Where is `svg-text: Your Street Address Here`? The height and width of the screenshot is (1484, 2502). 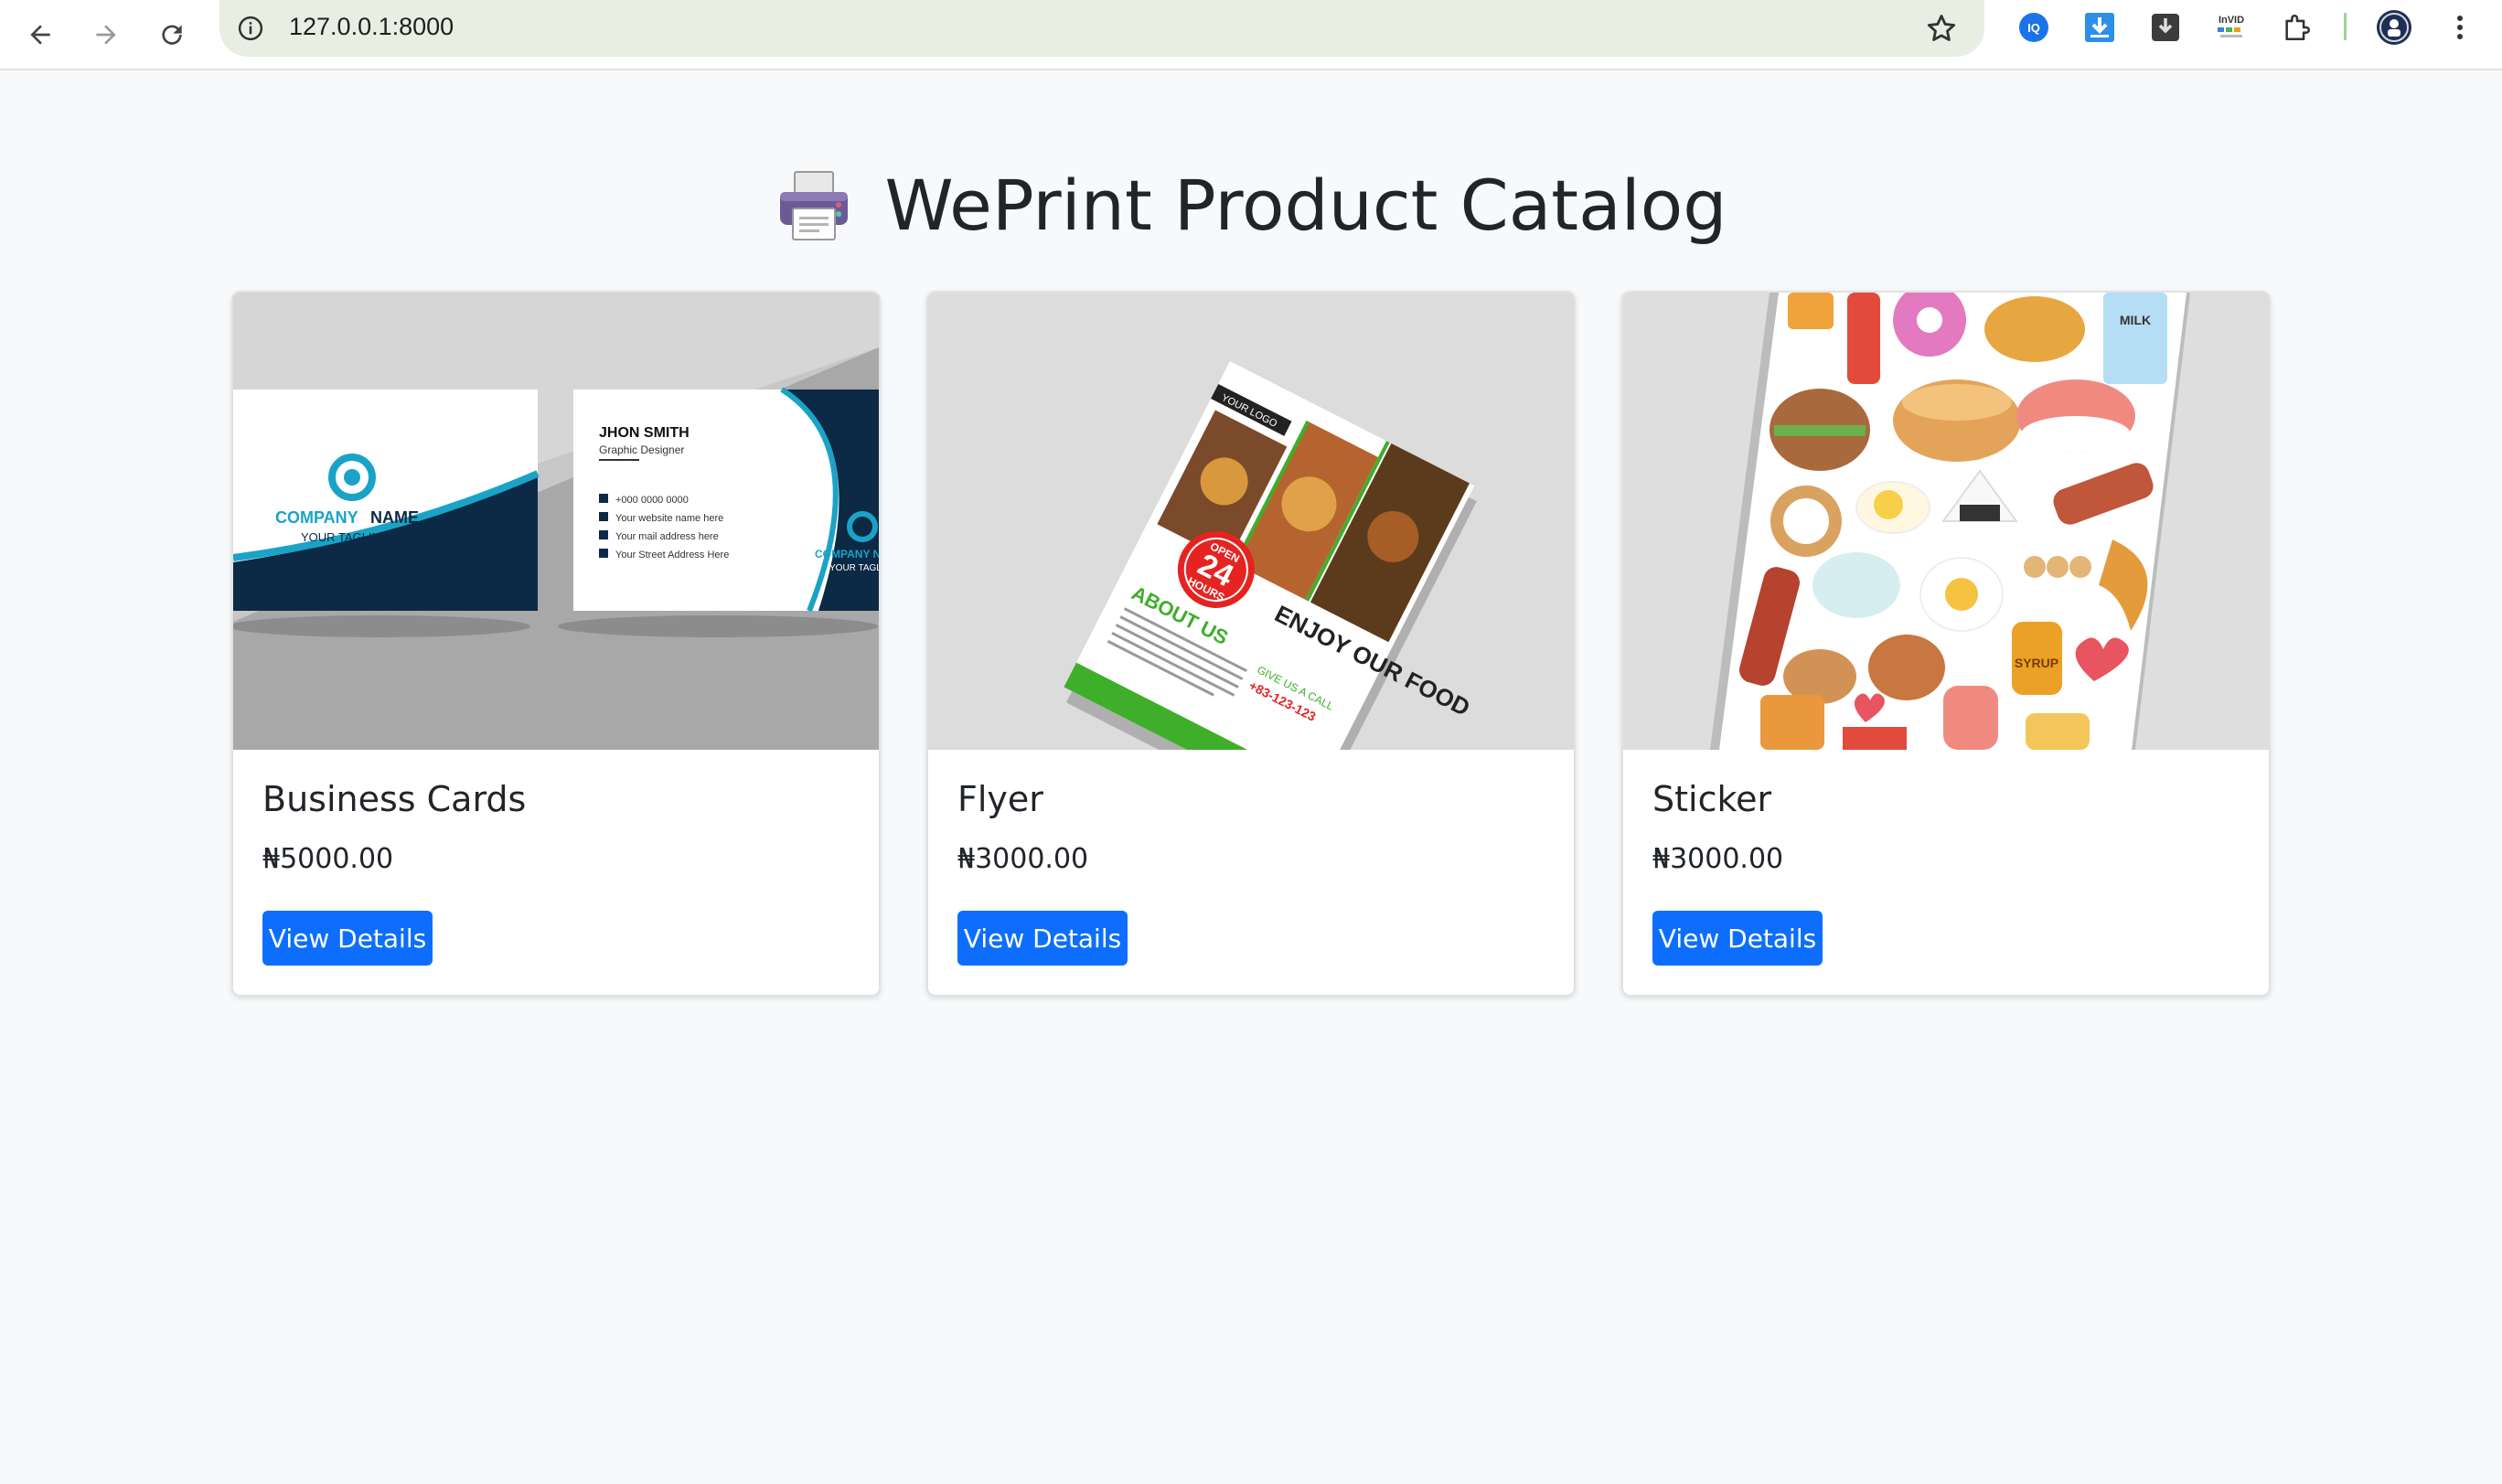
svg-text: Your Street Address Here is located at coordinates (672, 555).